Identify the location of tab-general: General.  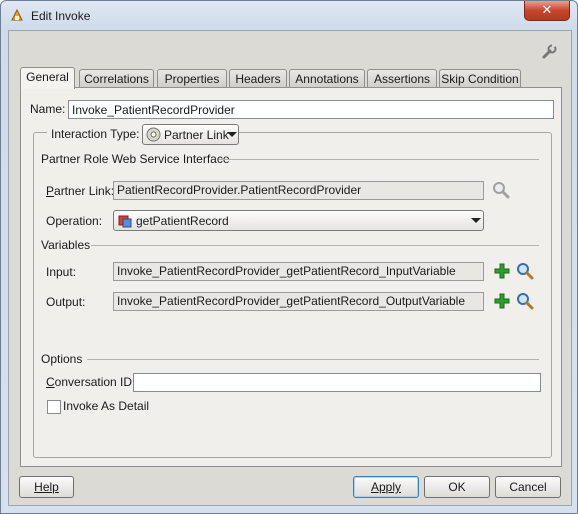
(47, 78).